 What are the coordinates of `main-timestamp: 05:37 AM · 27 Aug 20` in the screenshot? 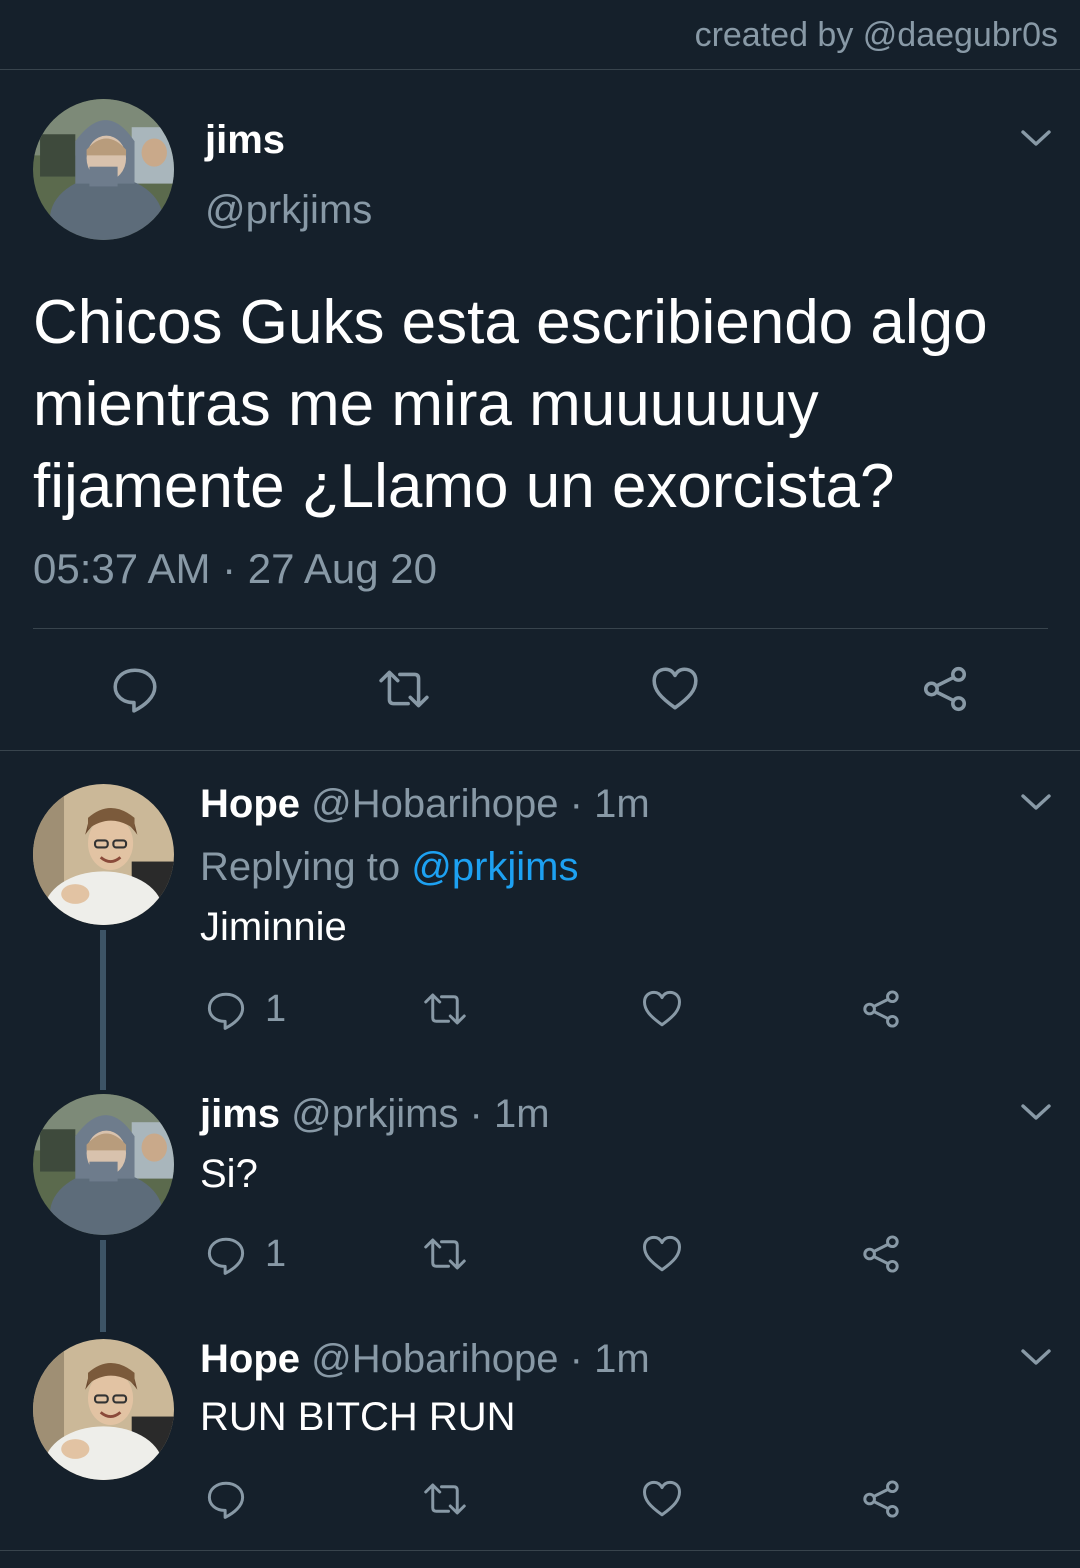 It's located at (235, 569).